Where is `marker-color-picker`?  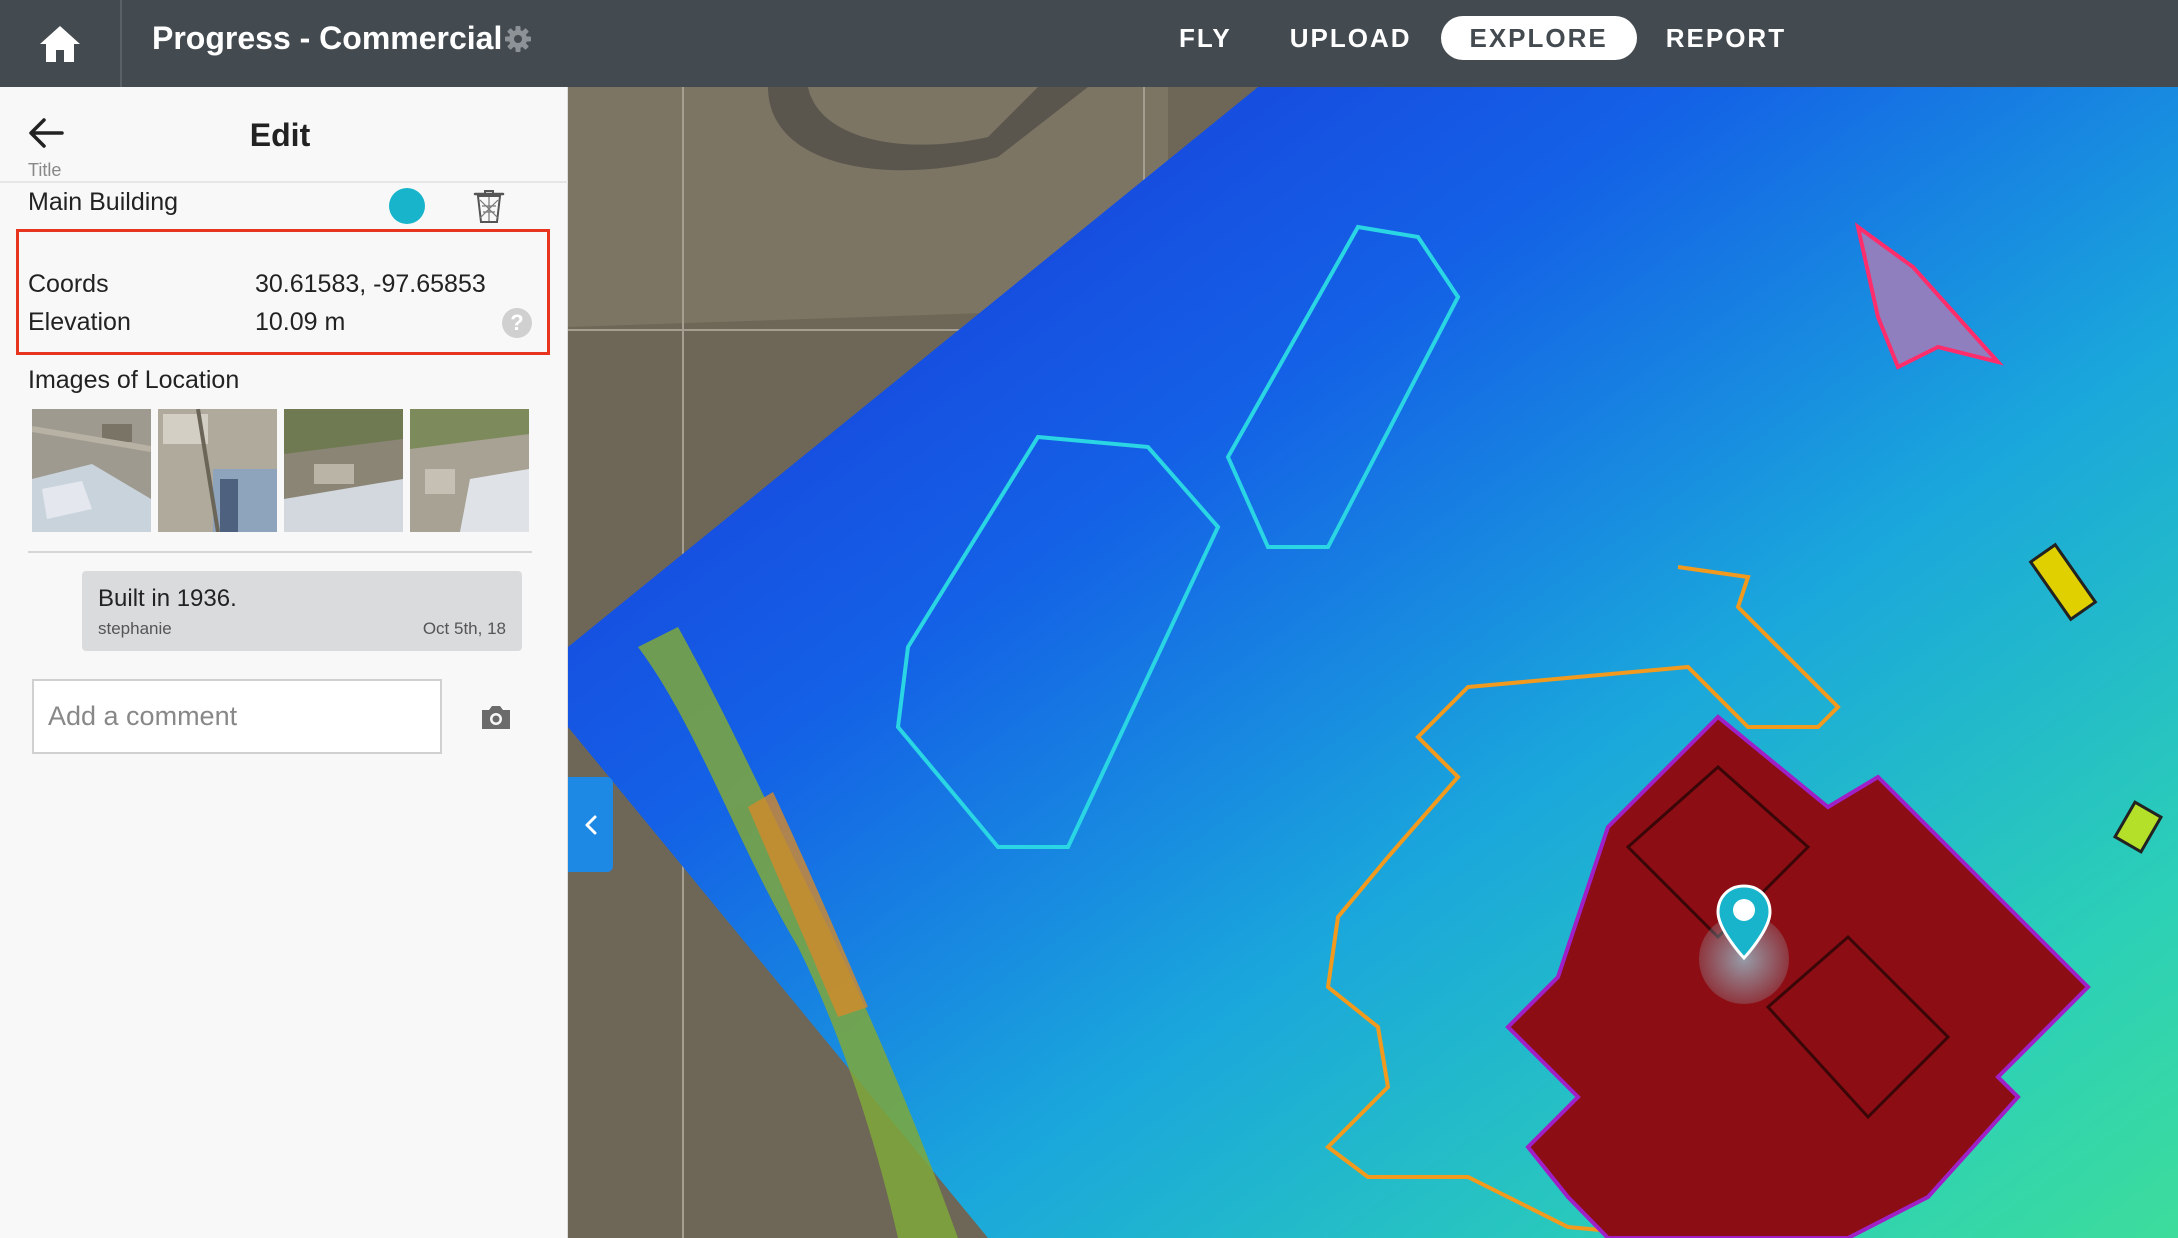 marker-color-picker is located at coordinates (407, 206).